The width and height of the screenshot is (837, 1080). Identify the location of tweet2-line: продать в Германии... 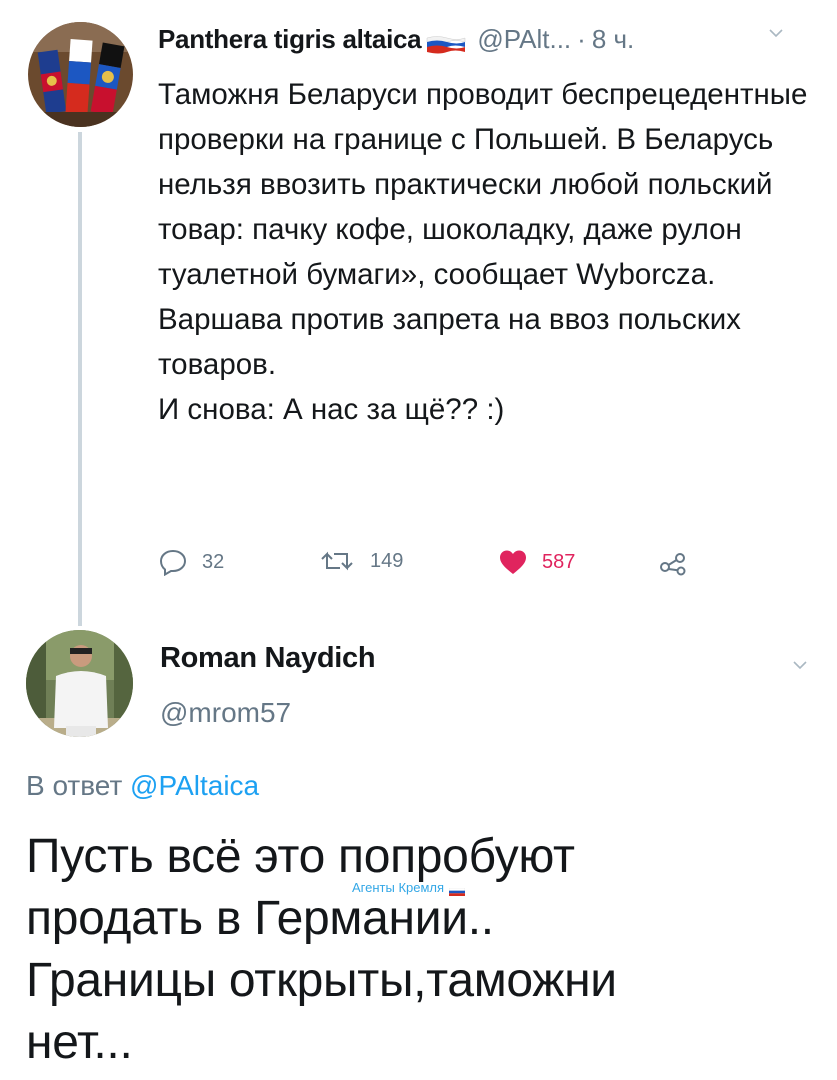
(260, 918).